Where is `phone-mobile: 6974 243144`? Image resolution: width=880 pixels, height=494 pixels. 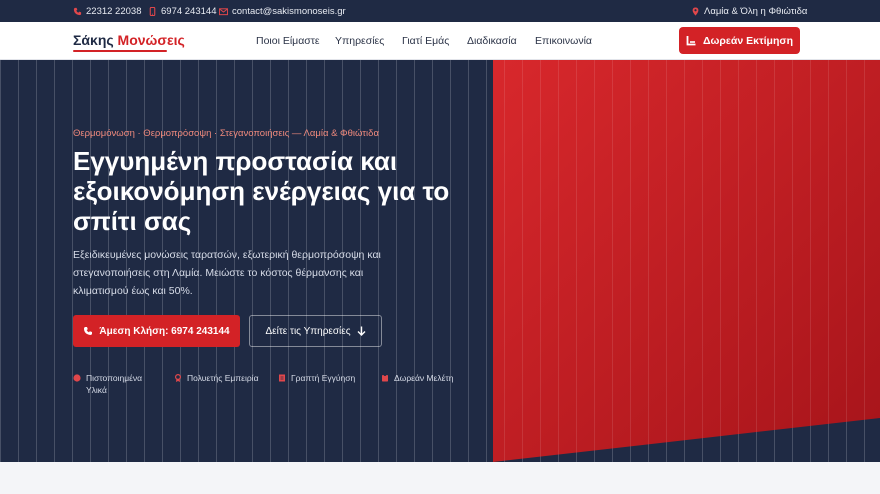 phone-mobile: 6974 243144 is located at coordinates (182, 11).